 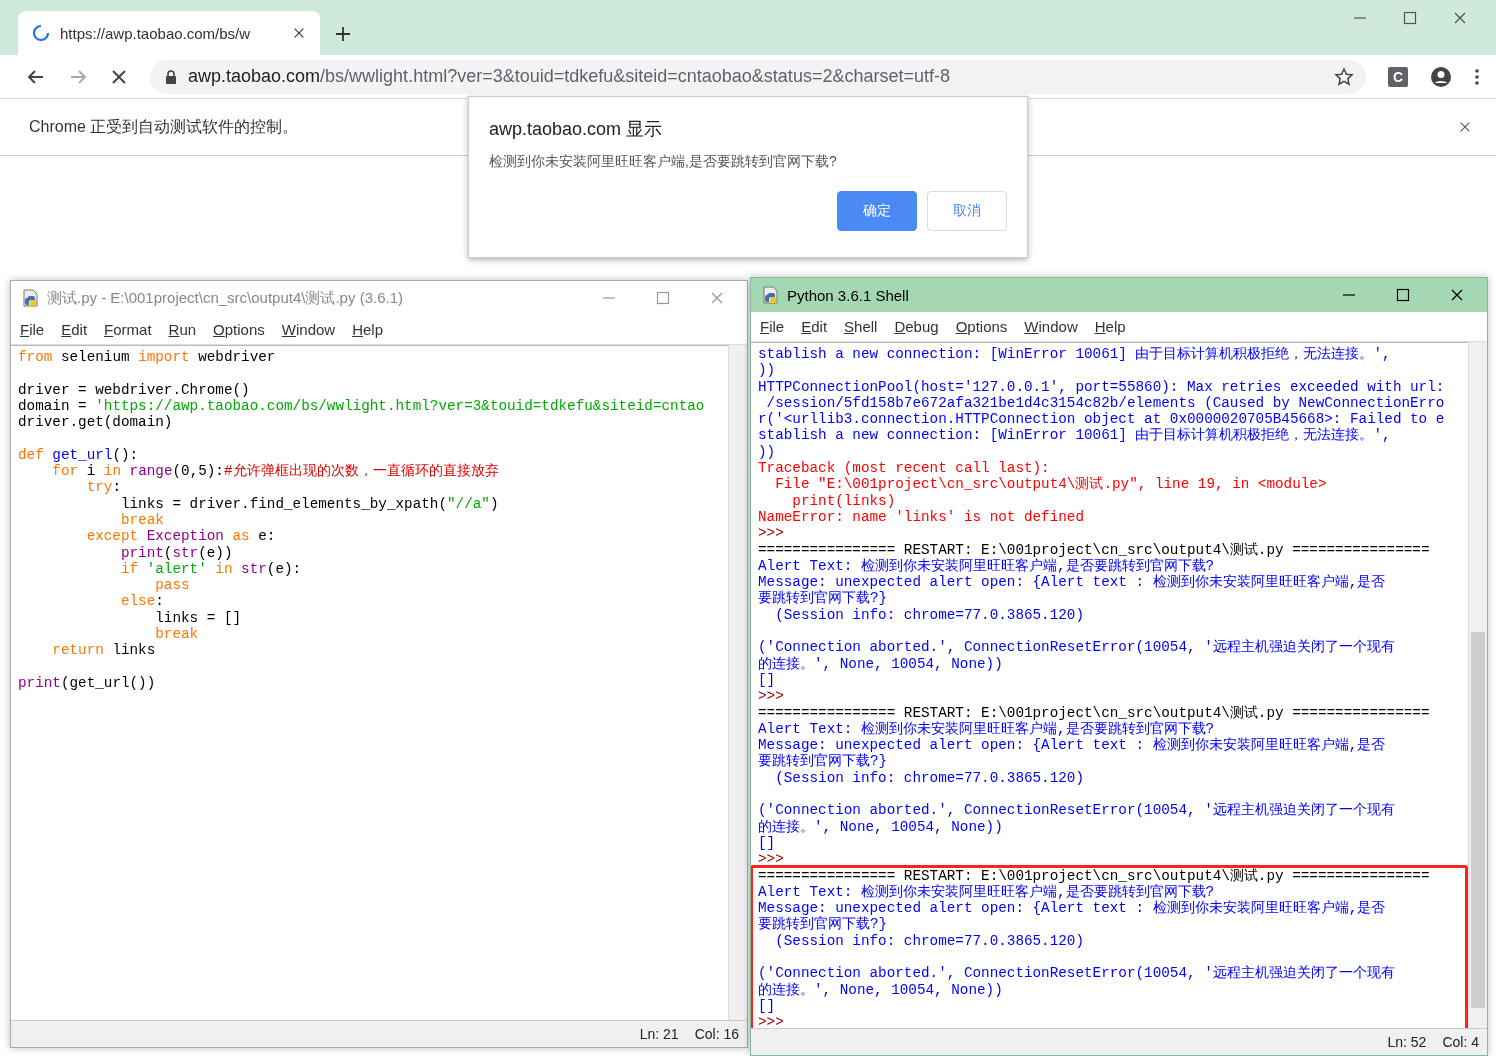 What do you see at coordinates (1105, 403) in the screenshot?
I see `output-line: /session/5fd158b7e672afa321be1d4c3154c82b/elements (Caused by NewConnectionErro` at bounding box center [1105, 403].